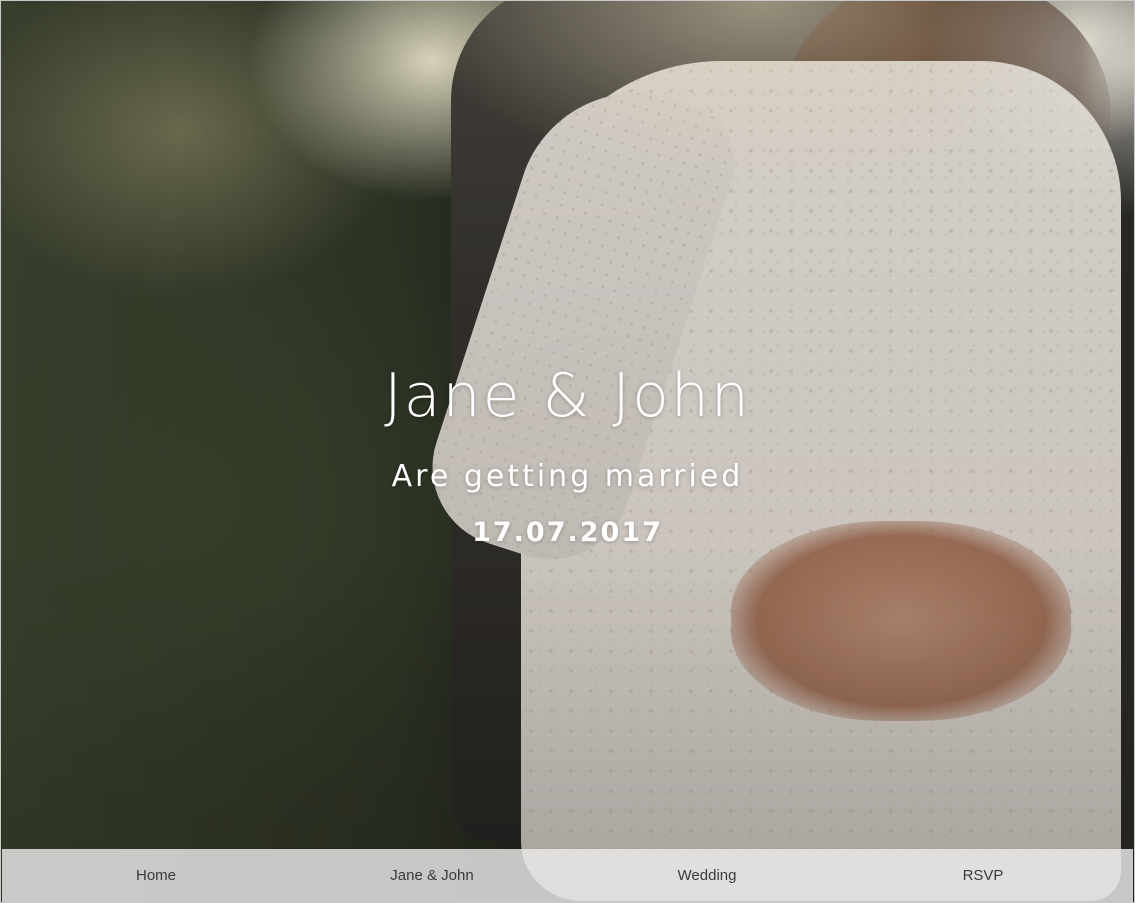 This screenshot has height=903, width=1135. Describe the element at coordinates (983, 875) in the screenshot. I see `nav-item-rsvp: RSVP` at that location.